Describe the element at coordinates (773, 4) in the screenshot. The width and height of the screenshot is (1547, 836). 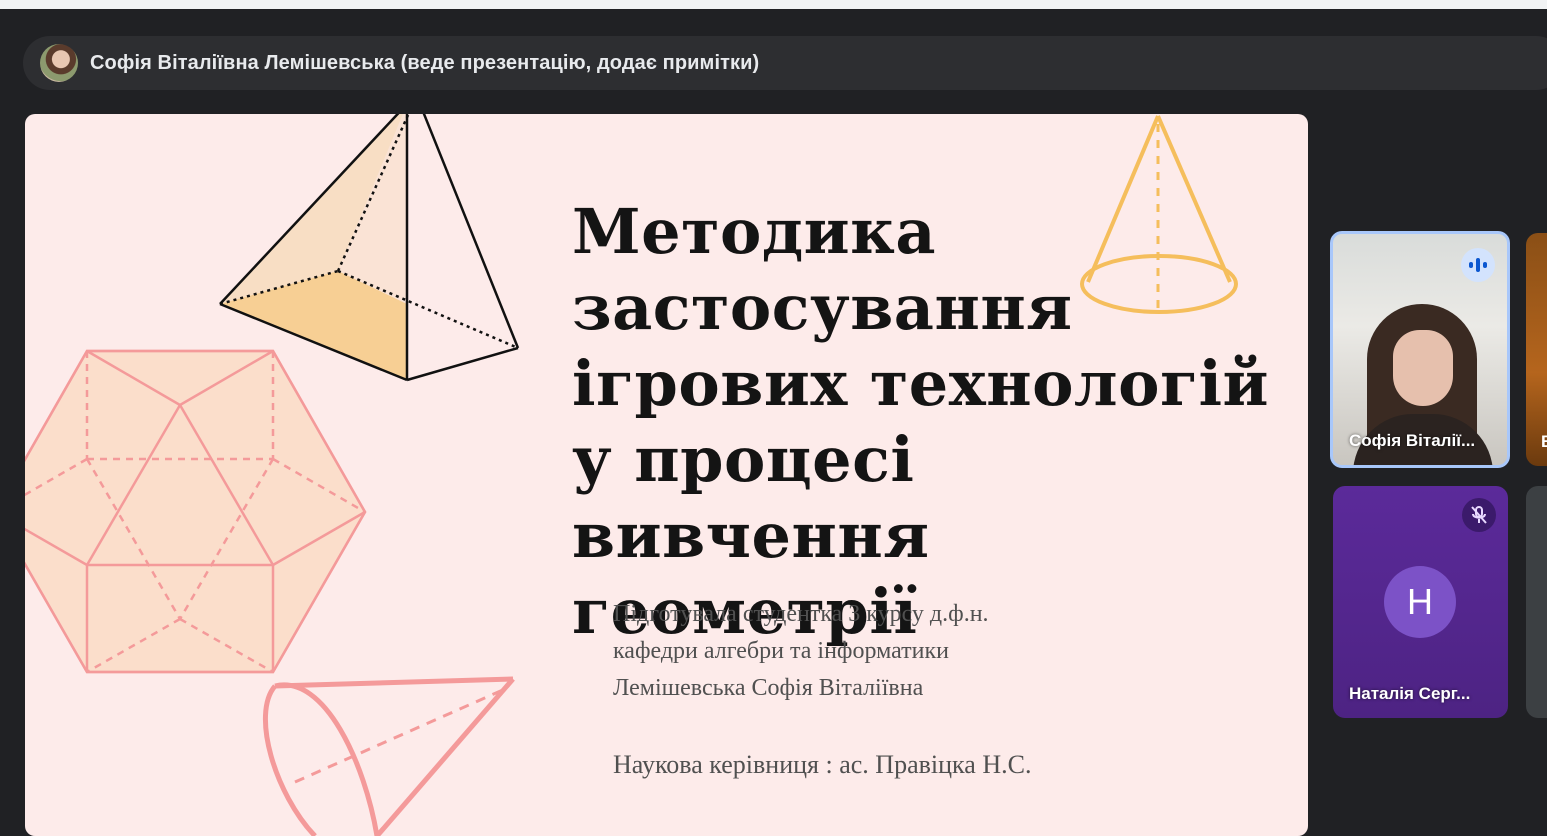
I see `browser-top-strip` at that location.